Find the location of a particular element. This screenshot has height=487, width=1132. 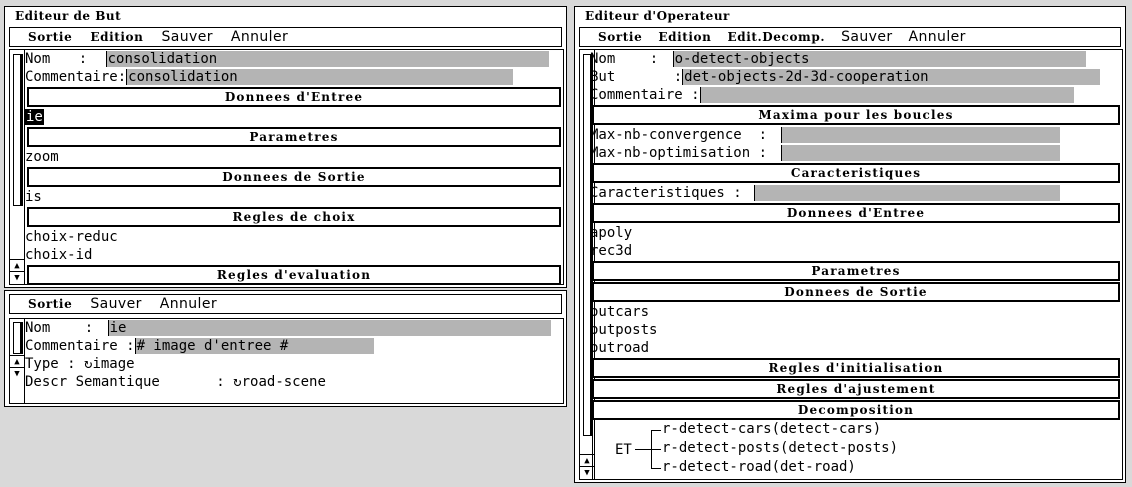

type-label: Type : is located at coordinates (50, 364).